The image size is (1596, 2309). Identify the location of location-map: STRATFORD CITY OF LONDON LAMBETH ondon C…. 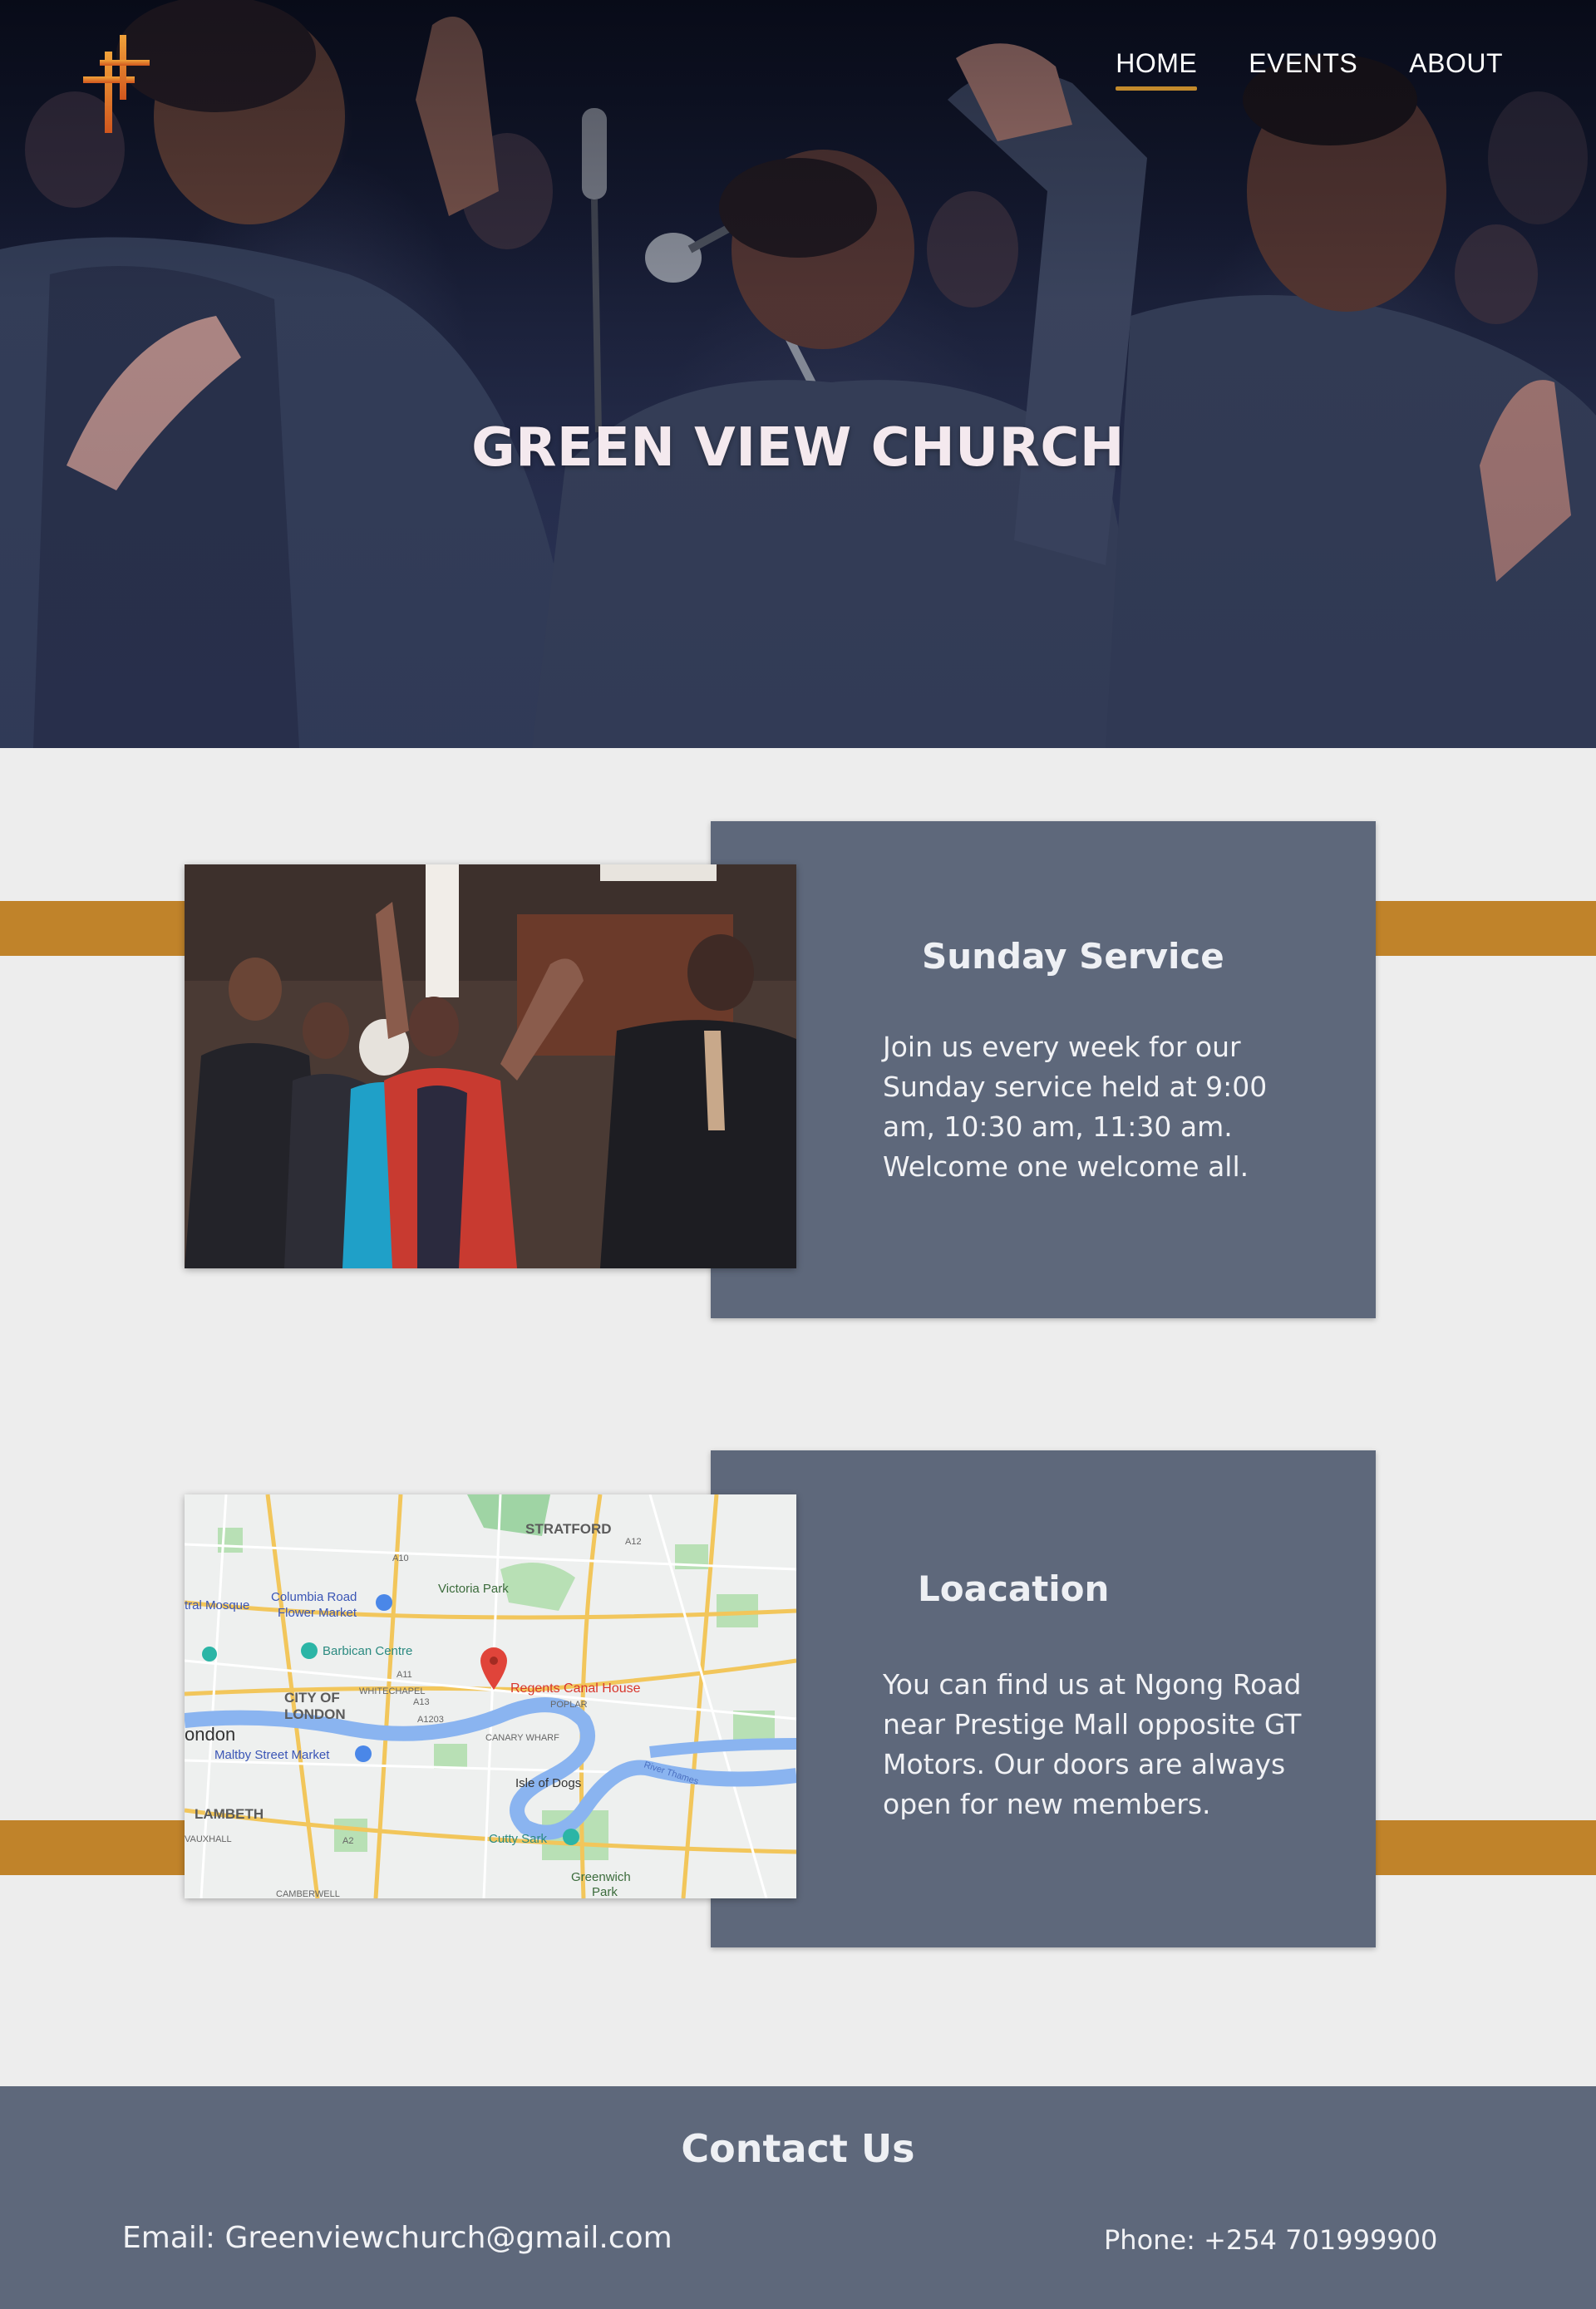
(490, 1696).